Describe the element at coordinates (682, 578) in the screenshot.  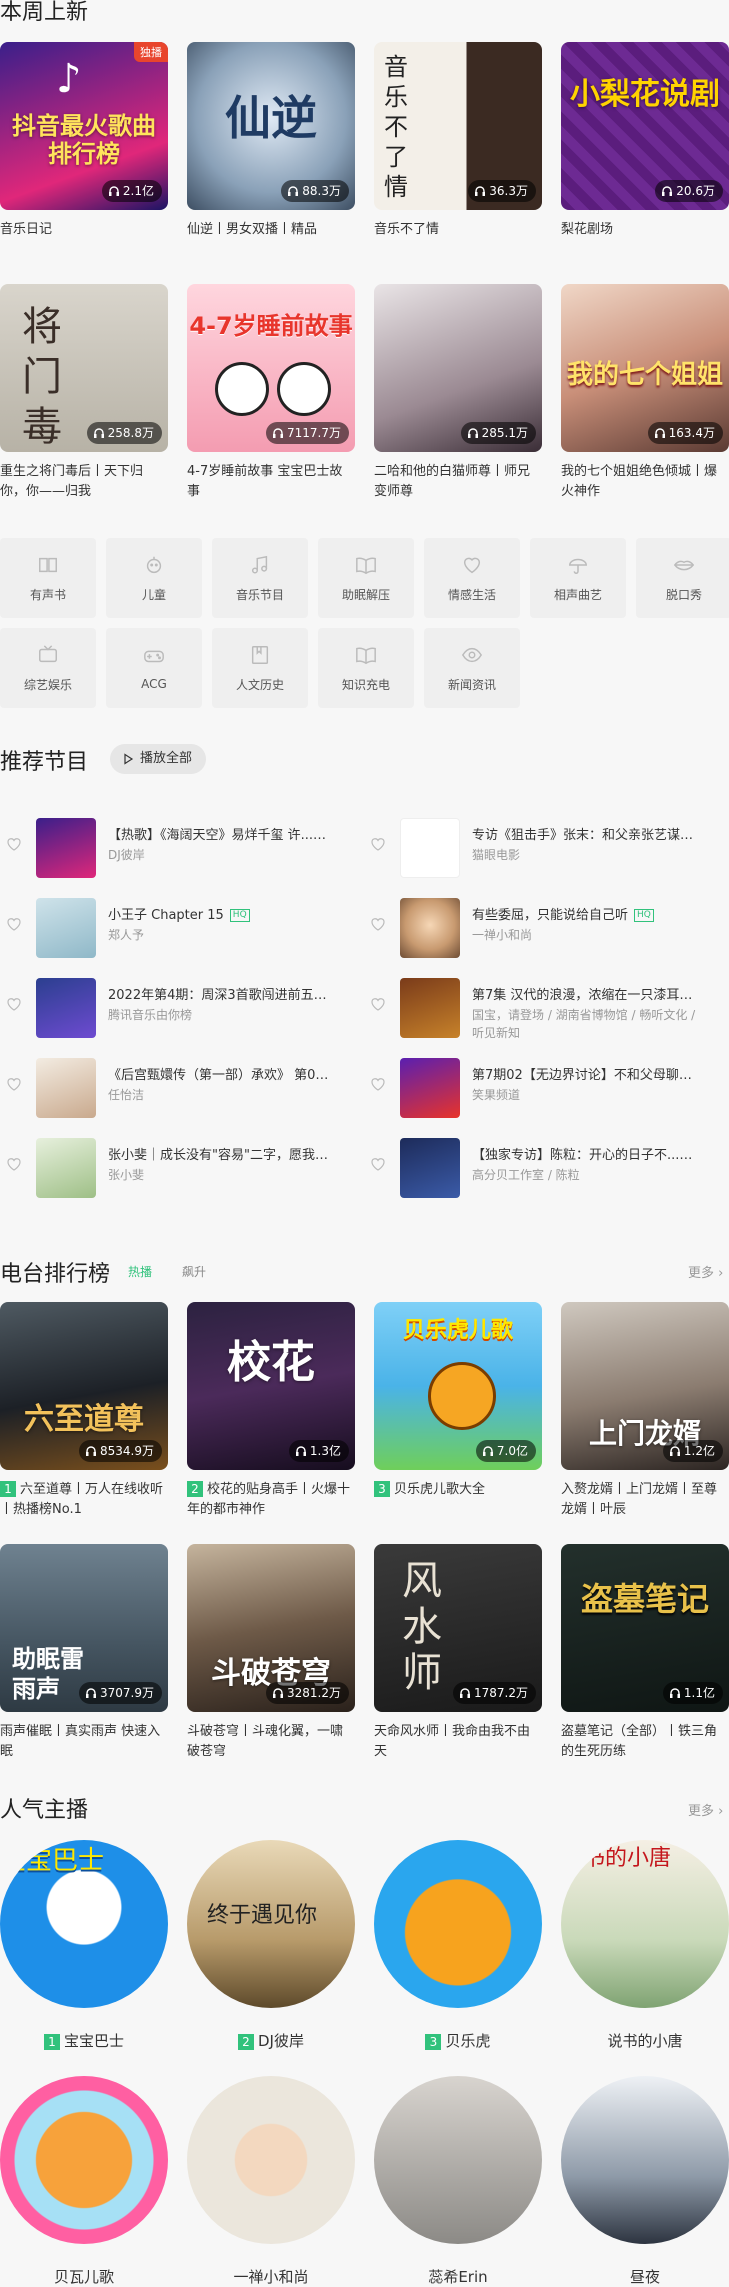
I see `category-talkshow: 脱口秀` at that location.